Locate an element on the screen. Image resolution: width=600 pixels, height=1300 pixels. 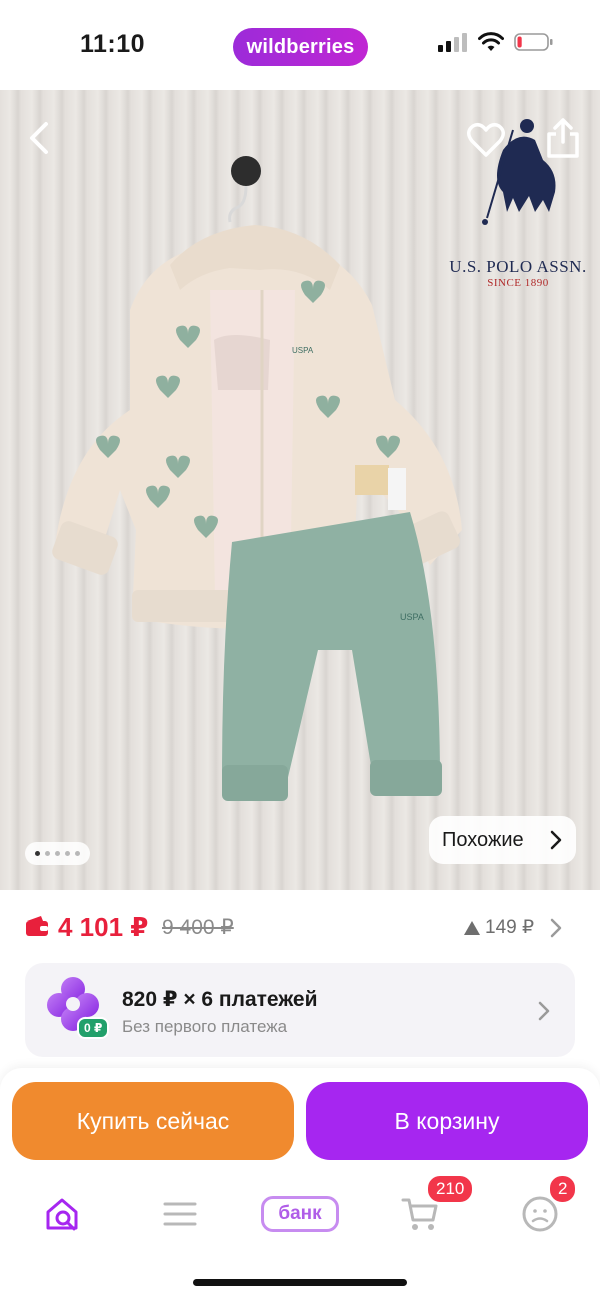
tee-print-text: USPA is located at coordinates (303, 350).